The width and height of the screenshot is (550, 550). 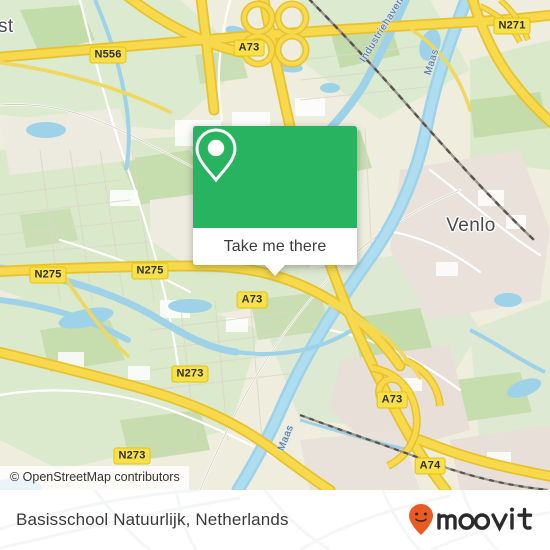 What do you see at coordinates (275, 270) in the screenshot?
I see `popup-pointer` at bounding box center [275, 270].